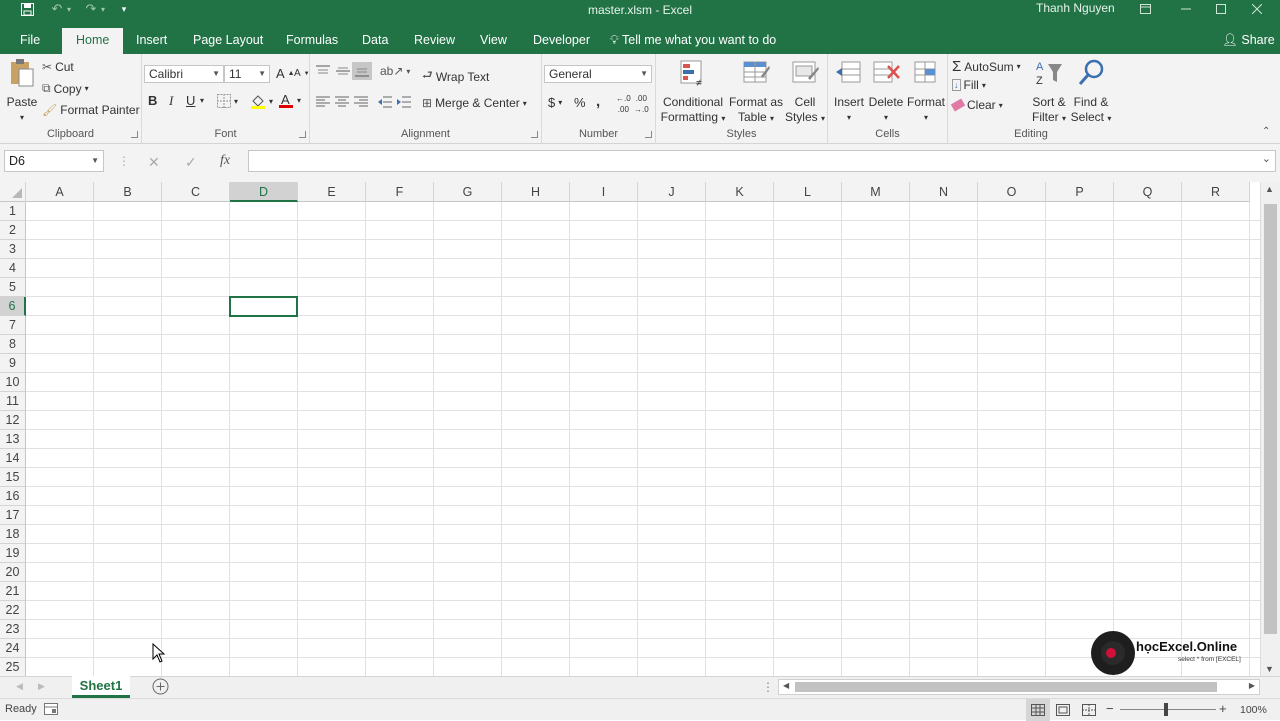 The width and height of the screenshot is (1280, 721). What do you see at coordinates (51, 709) in the screenshot?
I see `macro-record-icon` at bounding box center [51, 709].